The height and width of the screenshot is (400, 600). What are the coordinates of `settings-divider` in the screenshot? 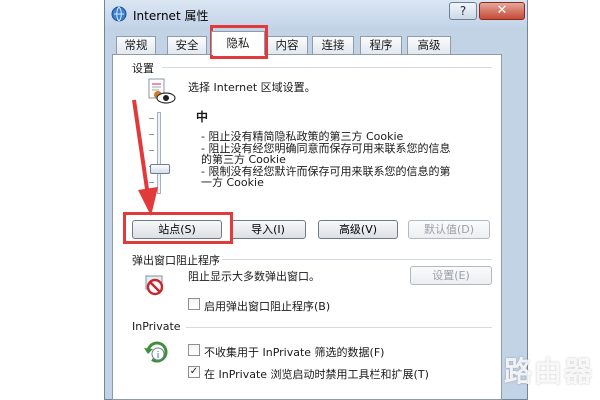 It's located at (327, 67).